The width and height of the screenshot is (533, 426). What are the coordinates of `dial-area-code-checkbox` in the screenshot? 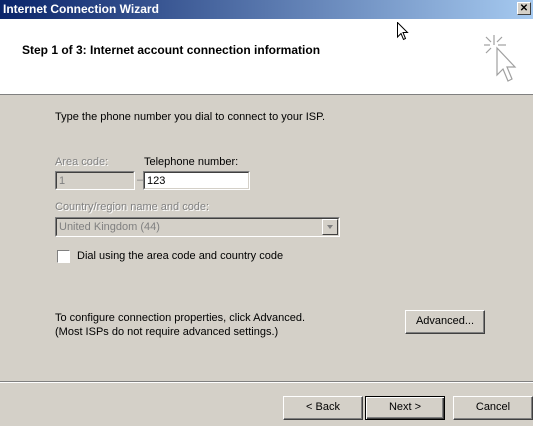 It's located at (63, 256).